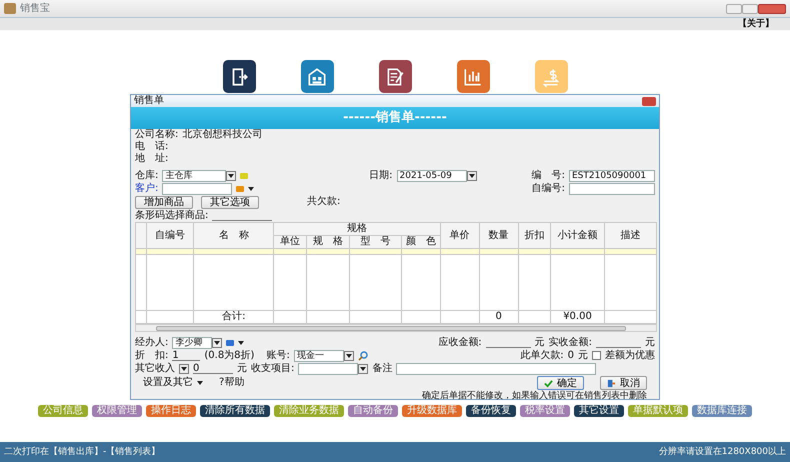  I want to click on function-button: 数据库连接, so click(722, 411).